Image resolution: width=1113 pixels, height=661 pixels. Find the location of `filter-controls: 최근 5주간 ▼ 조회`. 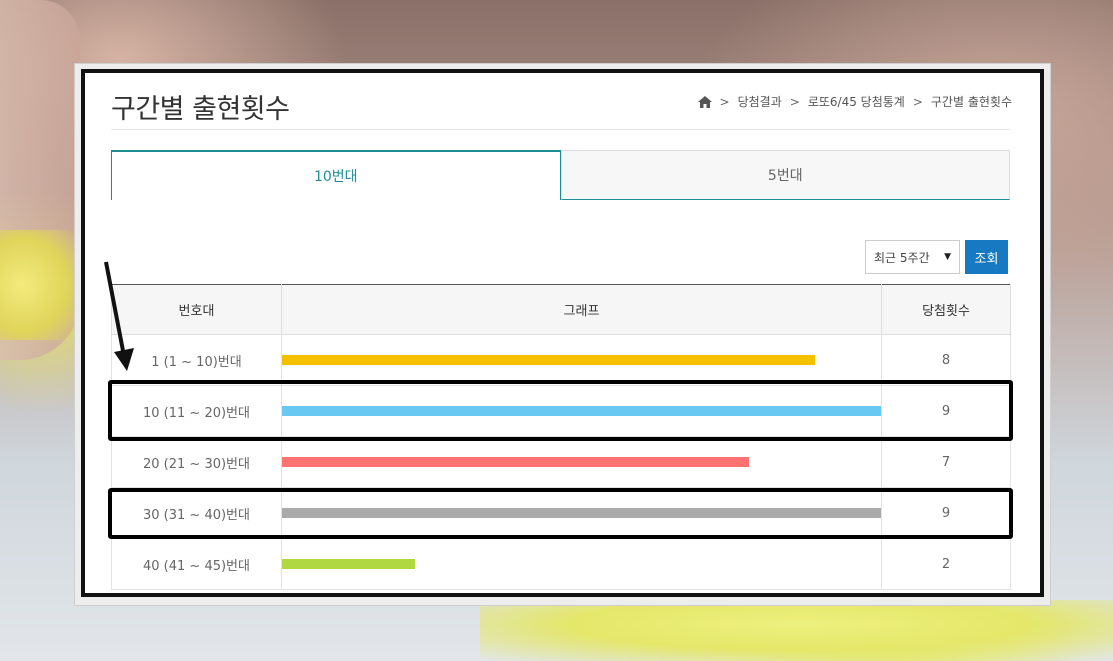

filter-controls: 최근 5주간 ▼ 조회 is located at coordinates (936, 257).